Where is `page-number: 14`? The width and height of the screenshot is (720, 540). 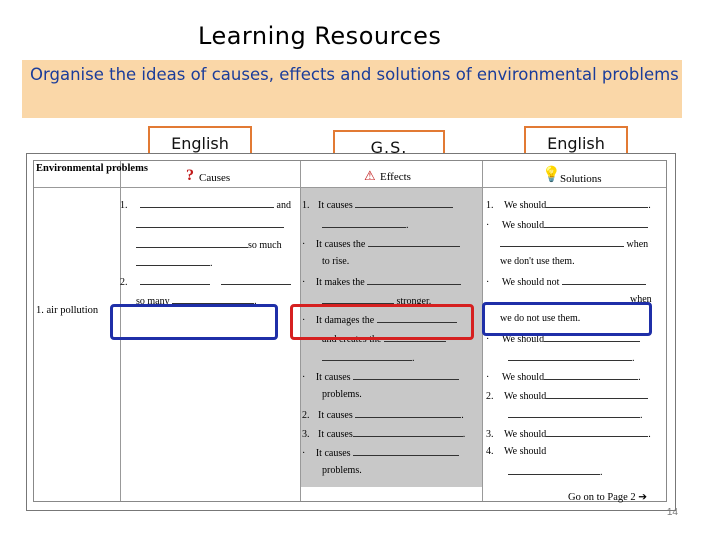 page-number: 14 is located at coordinates (672, 512).